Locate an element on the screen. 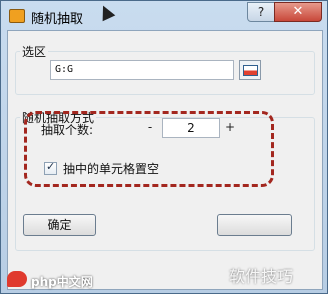 Image resolution: width=328 pixels, height=294 pixels. selection-legend: 选区 is located at coordinates (34, 52).